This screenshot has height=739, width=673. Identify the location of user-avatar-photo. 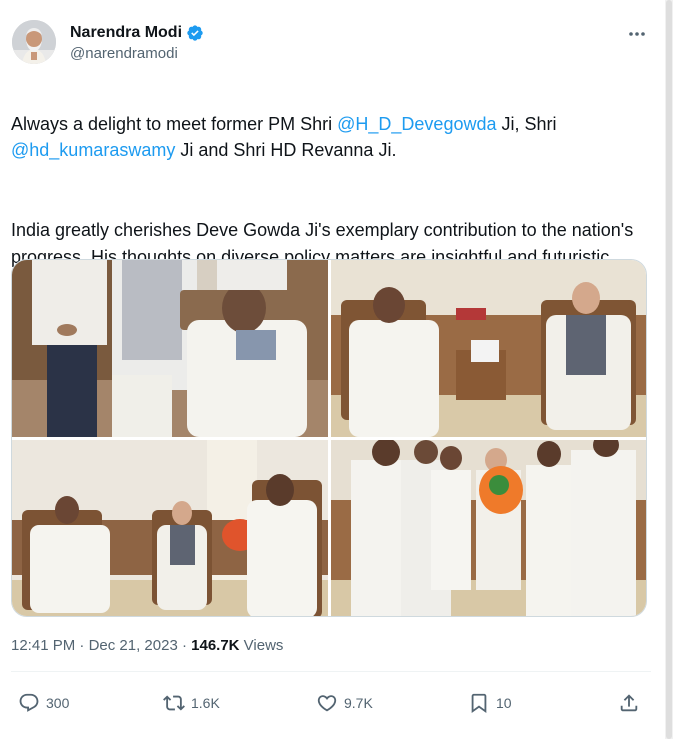
(34, 42).